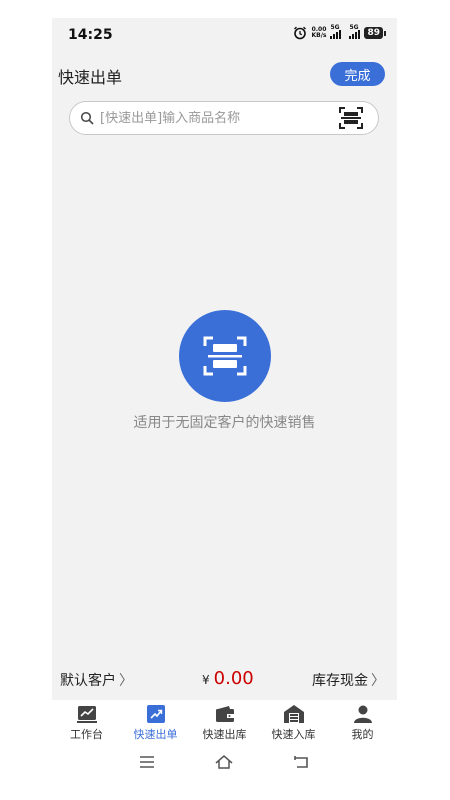 The image size is (450, 800). I want to click on payment-label: 库存现金, so click(340, 681).